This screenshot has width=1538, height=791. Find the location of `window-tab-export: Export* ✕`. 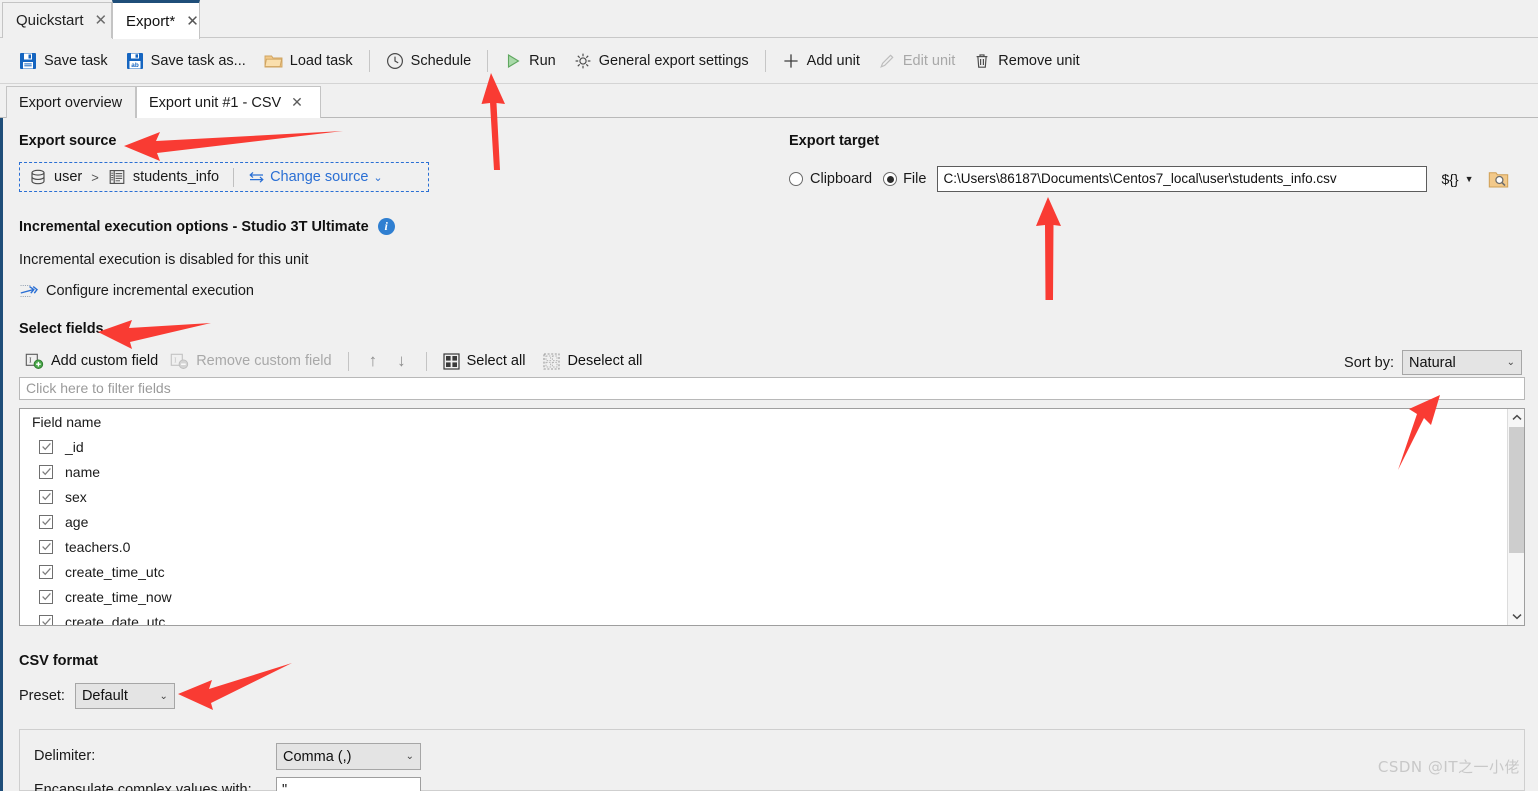

window-tab-export: Export* ✕ is located at coordinates (156, 19).